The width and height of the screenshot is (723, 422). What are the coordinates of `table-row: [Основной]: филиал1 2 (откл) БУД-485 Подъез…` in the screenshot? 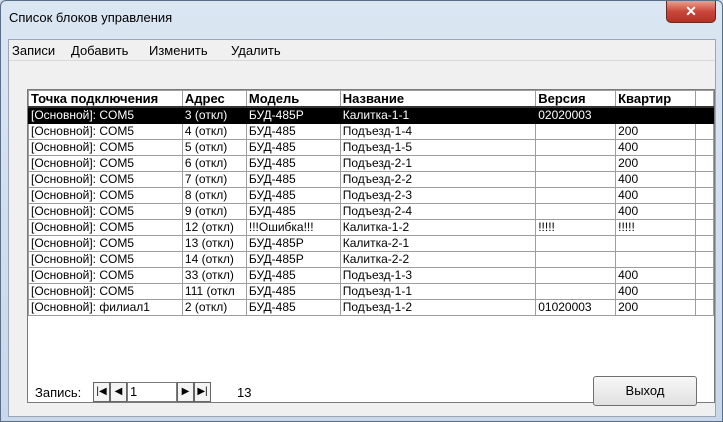 It's located at (371, 307).